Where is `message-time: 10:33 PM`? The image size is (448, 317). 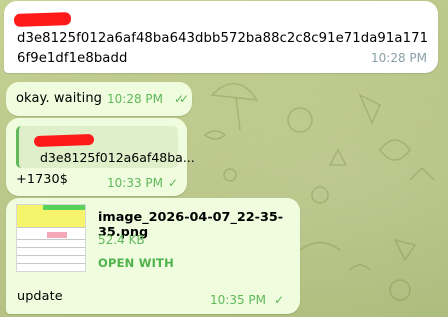
message-time: 10:33 PM is located at coordinates (135, 183).